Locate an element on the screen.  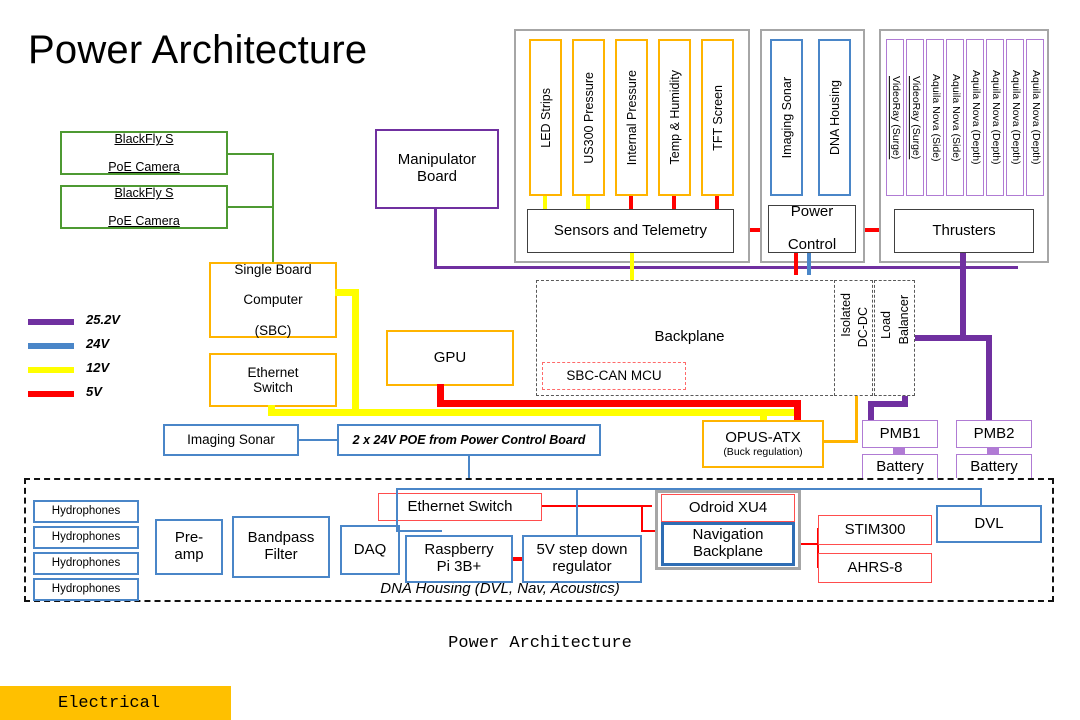
odroid-xu4: Odroid XU4 is located at coordinates (728, 508).